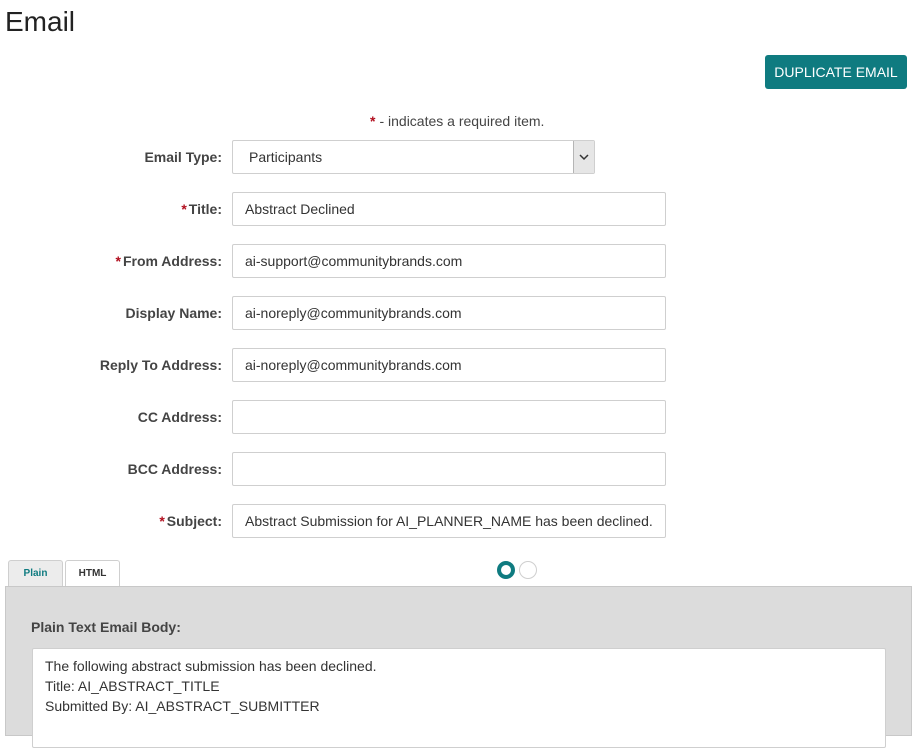 This screenshot has width=914, height=748. Describe the element at coordinates (449, 469) in the screenshot. I see `bcc-field` at that location.